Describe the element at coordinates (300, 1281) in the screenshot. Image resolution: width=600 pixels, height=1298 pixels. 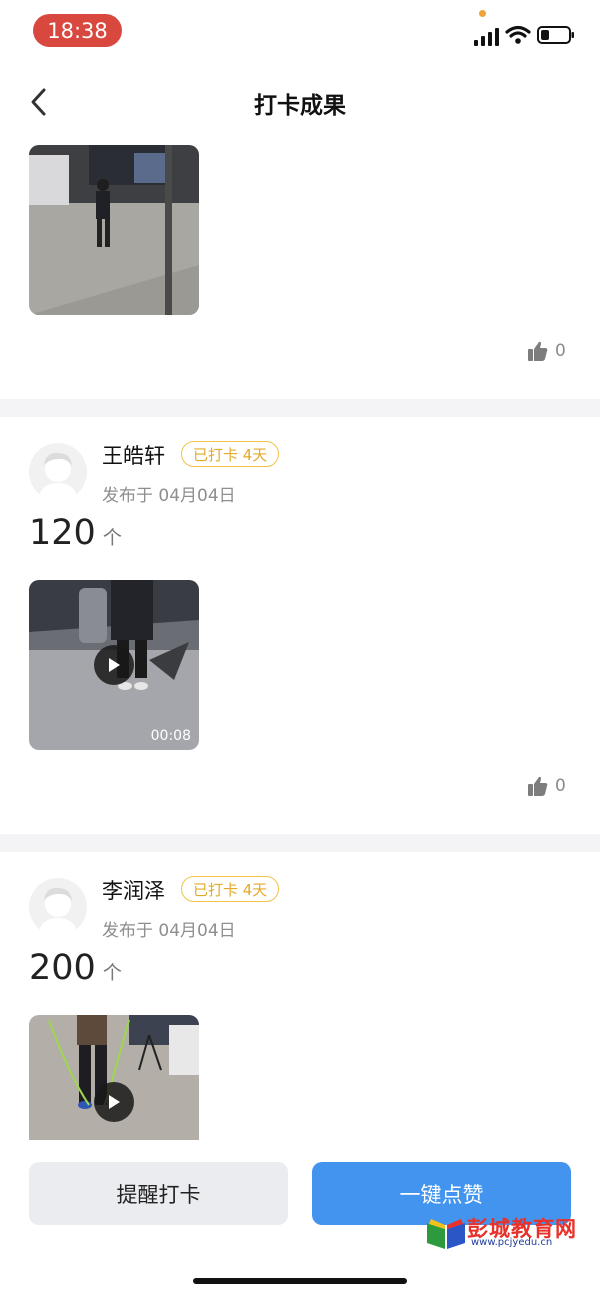
I see `home-indicator` at that location.